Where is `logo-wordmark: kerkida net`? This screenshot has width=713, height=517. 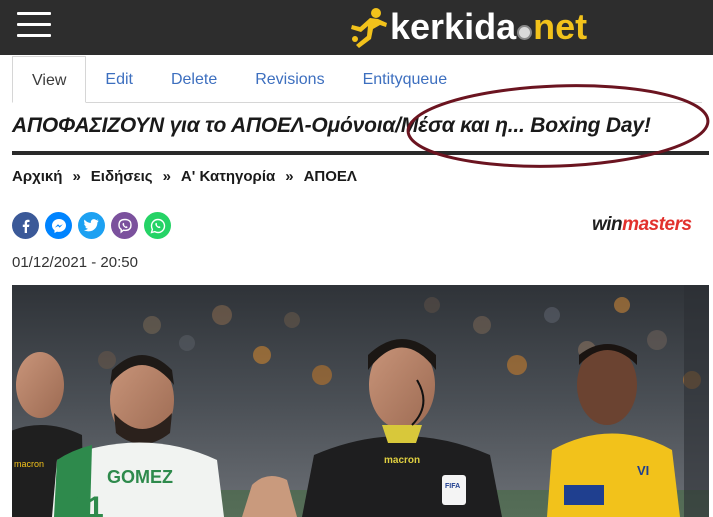
logo-wordmark: kerkida net is located at coordinates (488, 27).